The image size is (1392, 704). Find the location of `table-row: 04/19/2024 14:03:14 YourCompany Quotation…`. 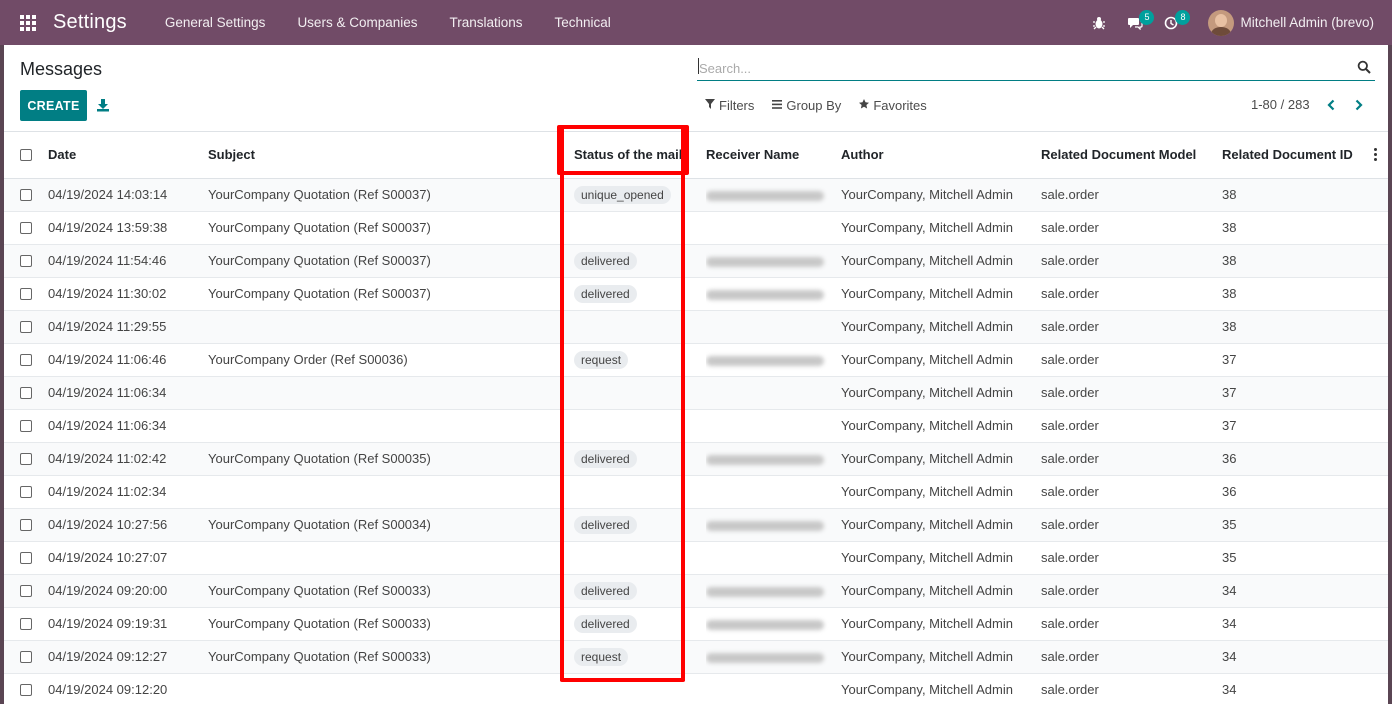

table-row: 04/19/2024 14:03:14 YourCompany Quotation… is located at coordinates (696, 195).